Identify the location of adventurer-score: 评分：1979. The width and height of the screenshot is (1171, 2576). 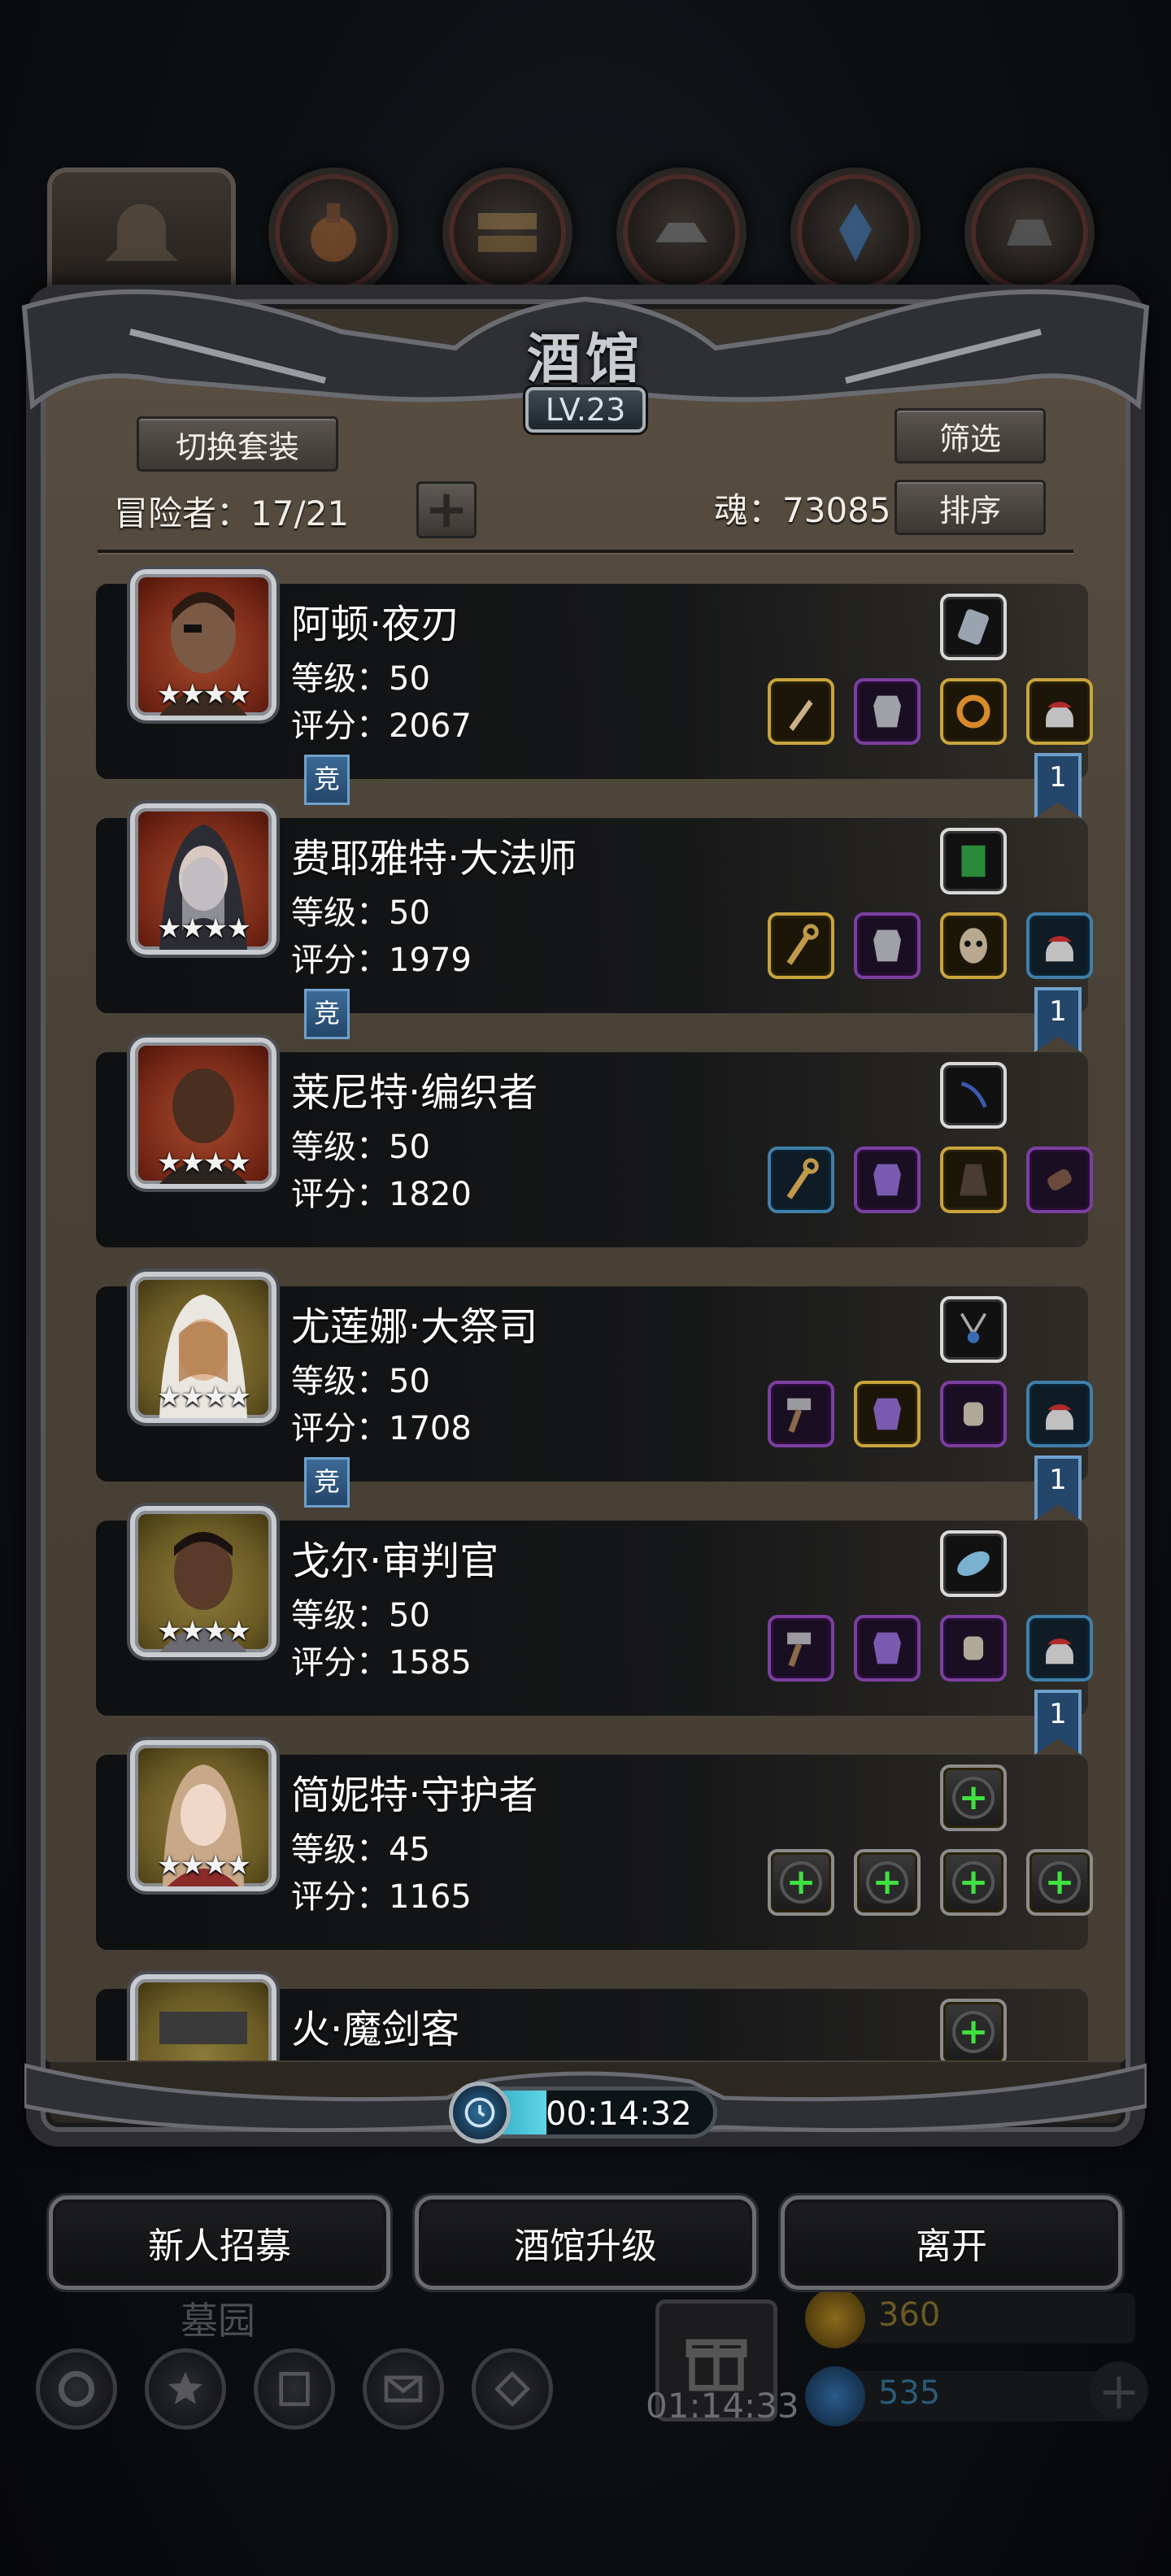
(382, 960).